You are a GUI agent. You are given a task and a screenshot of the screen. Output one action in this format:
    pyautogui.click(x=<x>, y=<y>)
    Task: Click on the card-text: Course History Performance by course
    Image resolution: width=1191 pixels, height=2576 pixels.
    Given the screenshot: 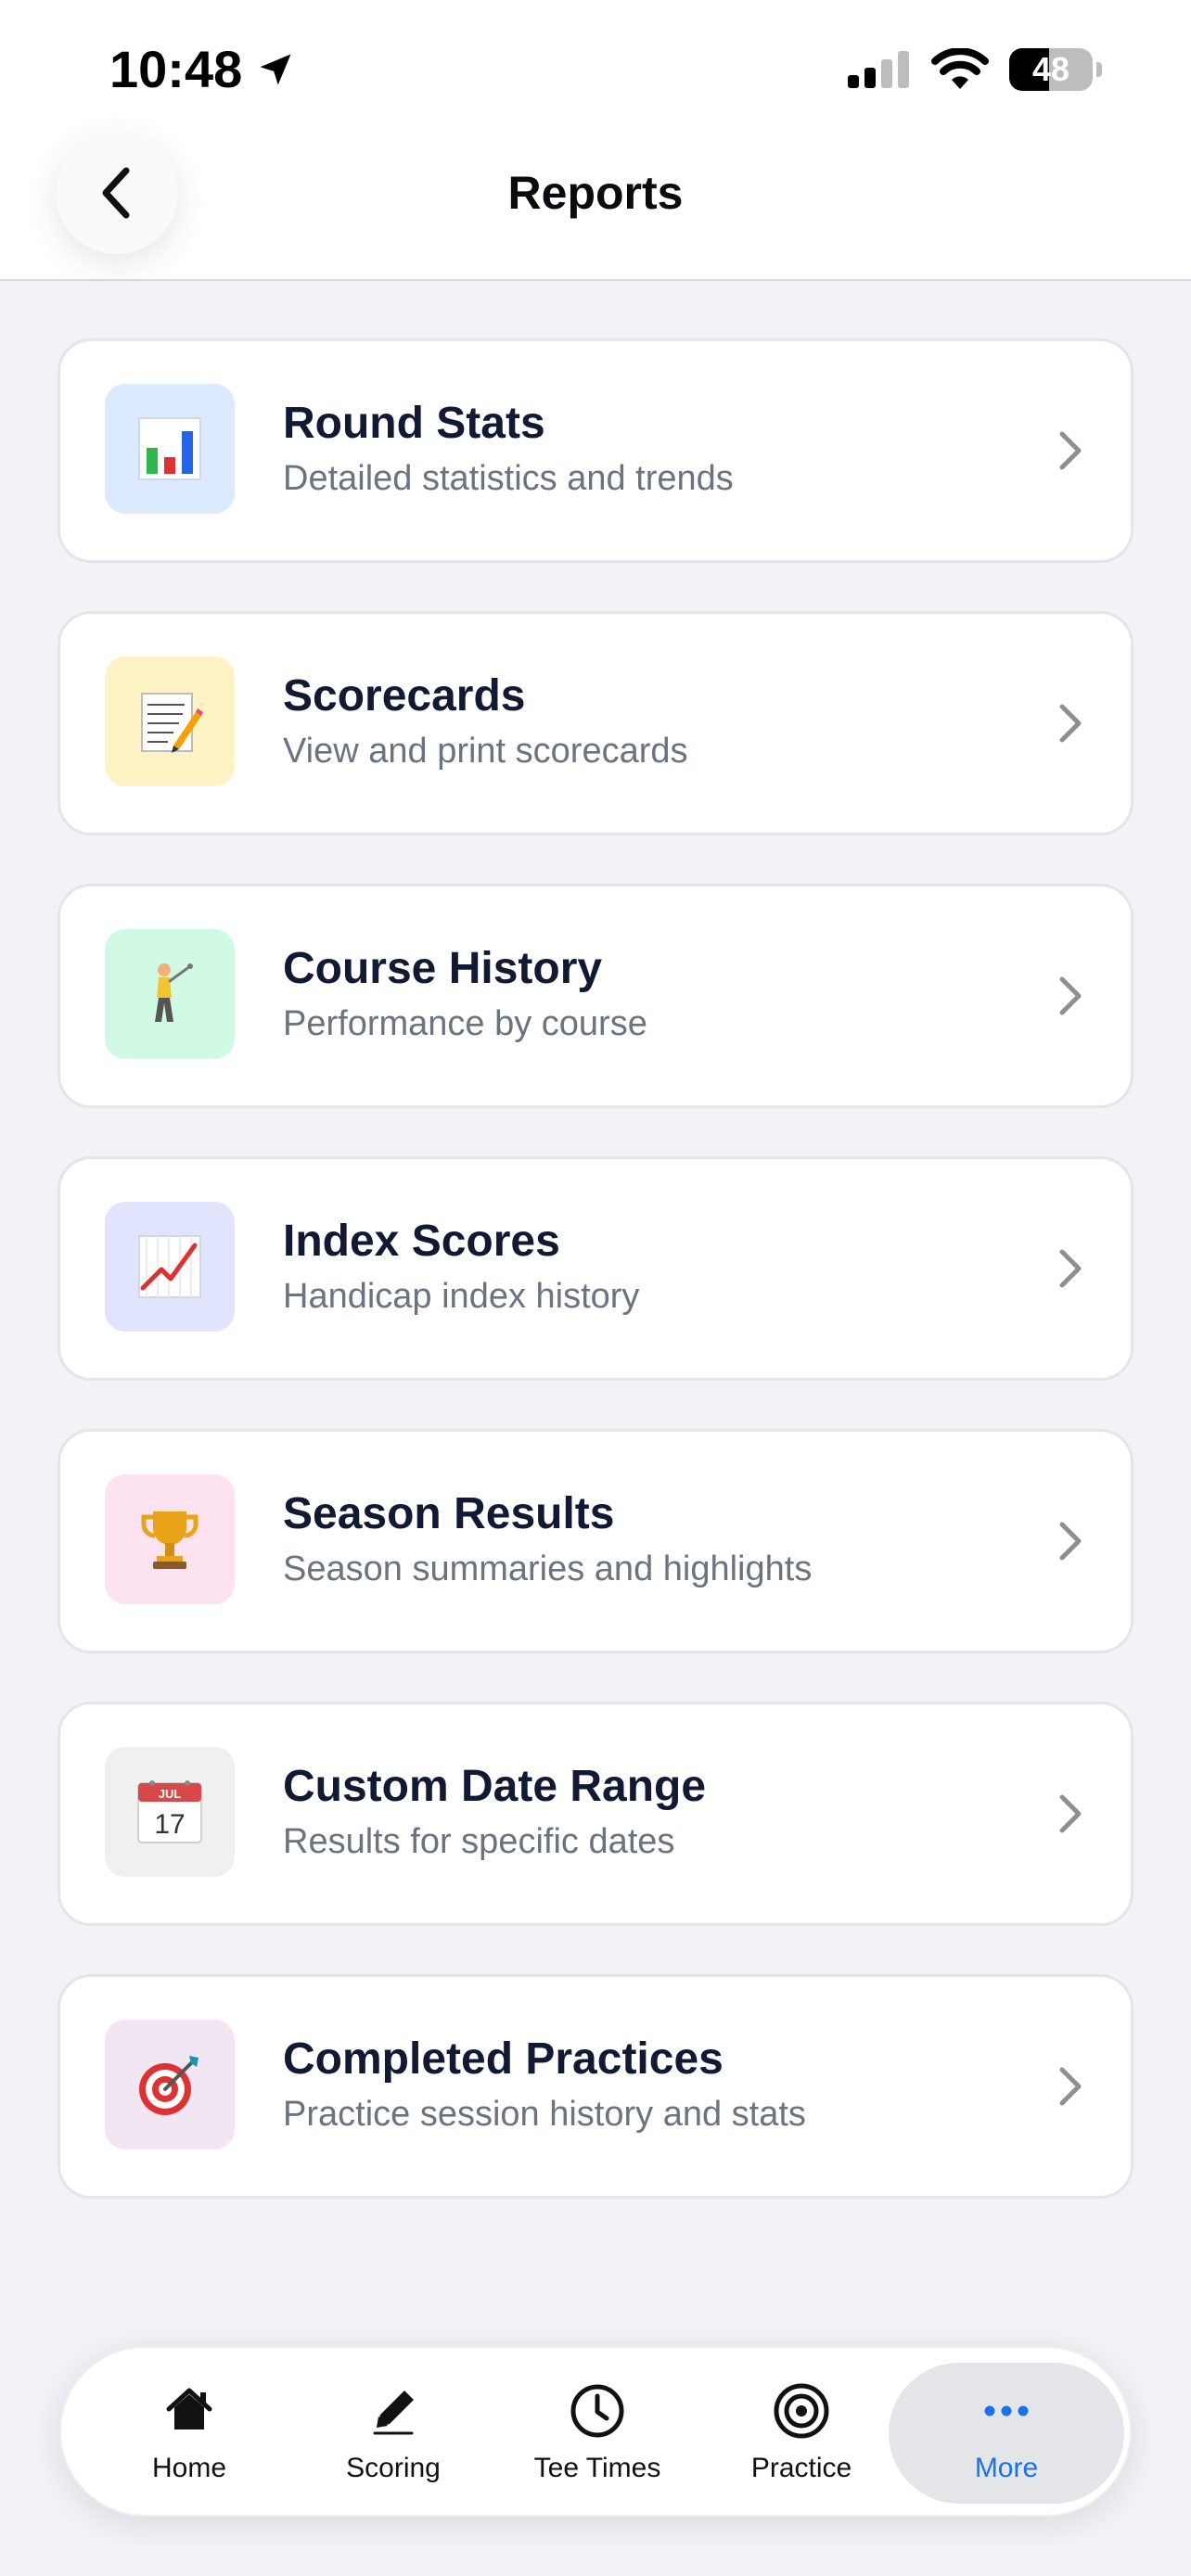 What is the action you would take?
    pyautogui.click(x=651, y=994)
    